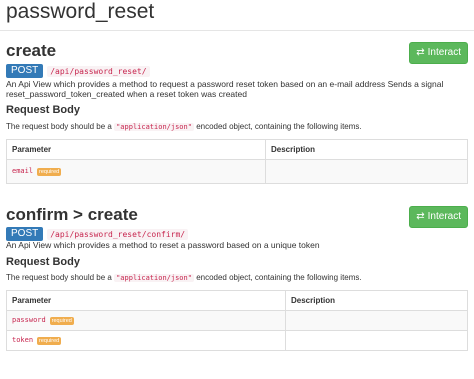  What do you see at coordinates (118, 234) in the screenshot?
I see `endpoint-path: /api/password_reset/confirm/` at bounding box center [118, 234].